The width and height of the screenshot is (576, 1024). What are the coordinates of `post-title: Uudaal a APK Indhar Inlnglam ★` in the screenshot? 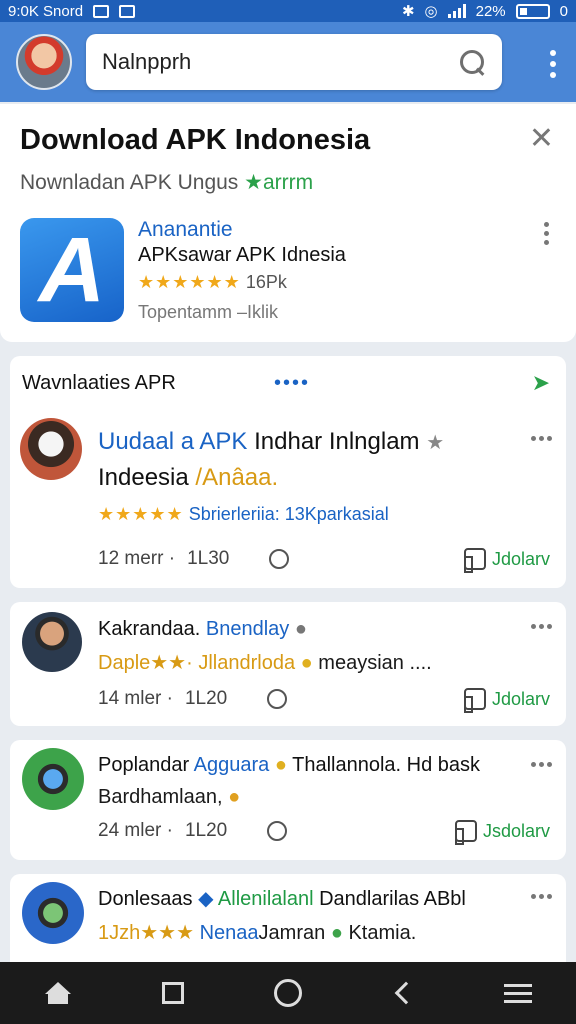 It's located at (271, 442).